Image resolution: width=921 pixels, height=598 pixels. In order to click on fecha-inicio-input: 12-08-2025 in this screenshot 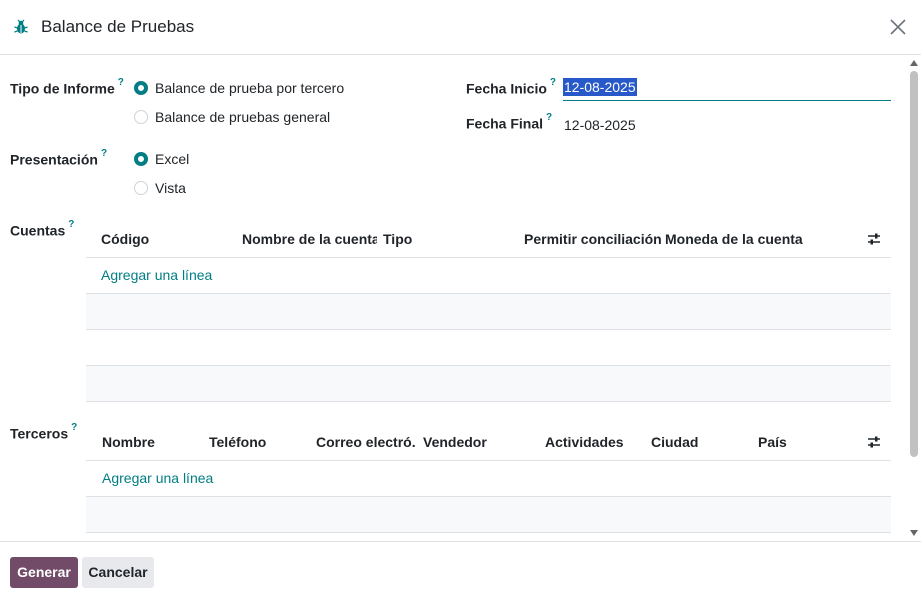, I will do `click(727, 89)`.